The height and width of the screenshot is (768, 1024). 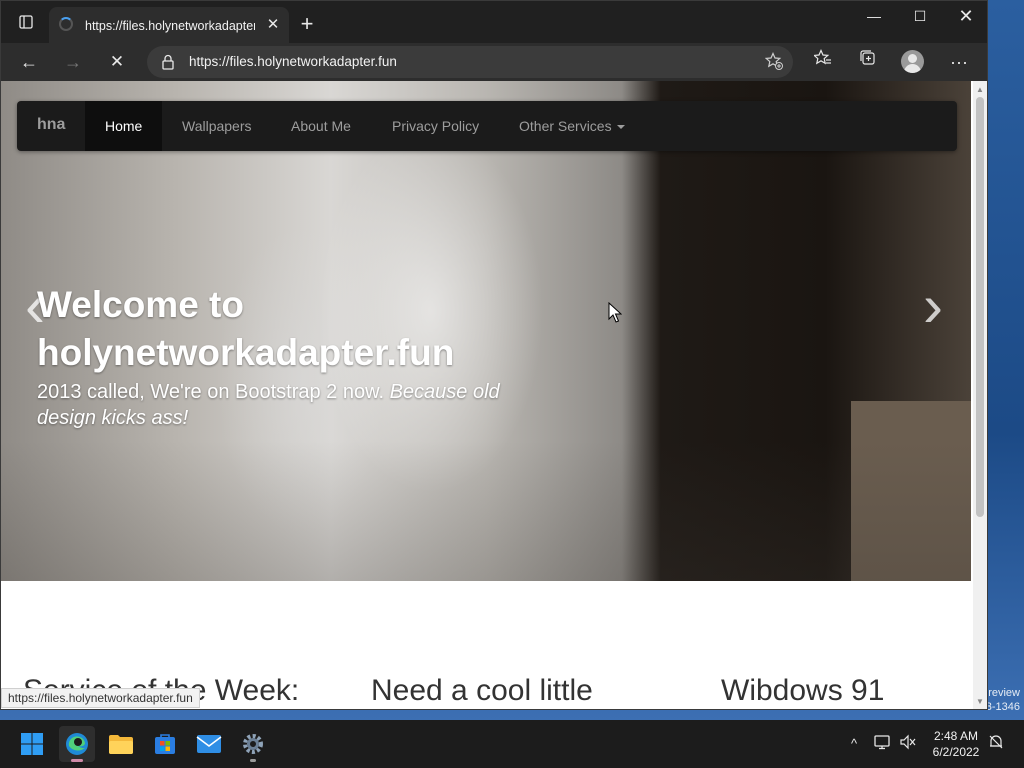 What do you see at coordinates (100, 698) in the screenshot?
I see `link-status-tooltip: https://files.holynetworkadapter.fun` at bounding box center [100, 698].